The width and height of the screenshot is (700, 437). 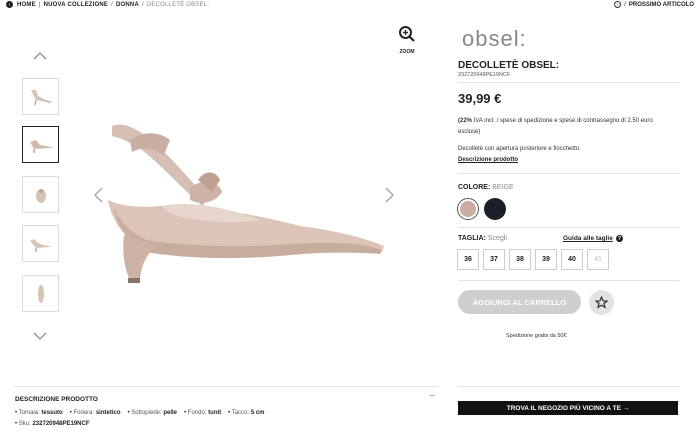 I want to click on breadcrumb-nuova-collezione: NUOVA COLLEZIONE, so click(x=76, y=5).